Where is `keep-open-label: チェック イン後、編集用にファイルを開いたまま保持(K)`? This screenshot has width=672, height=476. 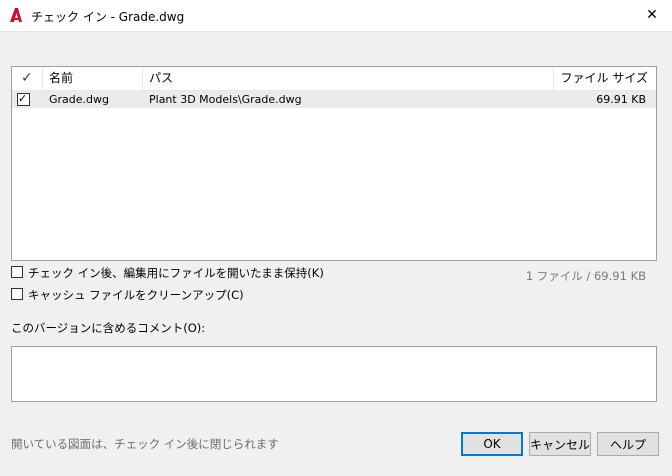
keep-open-label: チェック イン後、編集用にファイルを開いたまま保持(K) is located at coordinates (176, 273).